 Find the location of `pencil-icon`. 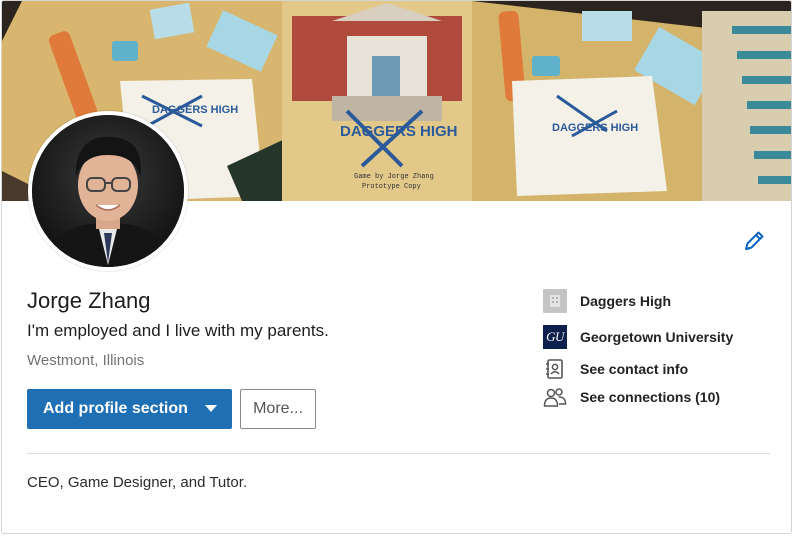

pencil-icon is located at coordinates (754, 240).